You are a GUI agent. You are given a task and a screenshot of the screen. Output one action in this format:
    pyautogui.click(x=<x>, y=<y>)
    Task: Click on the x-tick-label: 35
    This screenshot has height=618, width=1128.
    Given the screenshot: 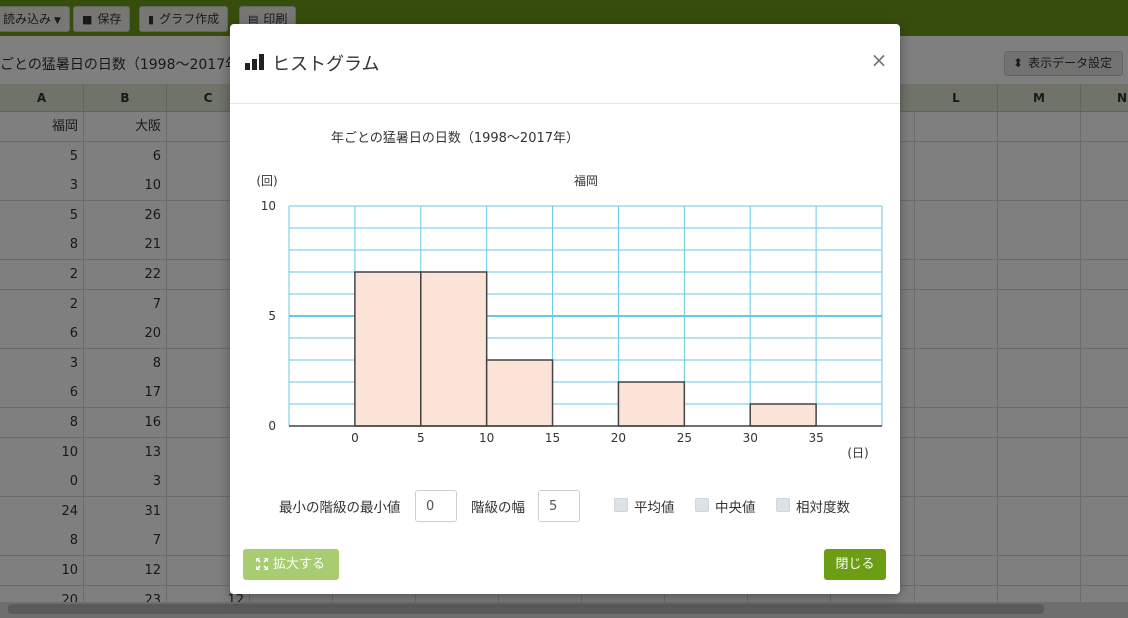 What is the action you would take?
    pyautogui.click(x=815, y=438)
    